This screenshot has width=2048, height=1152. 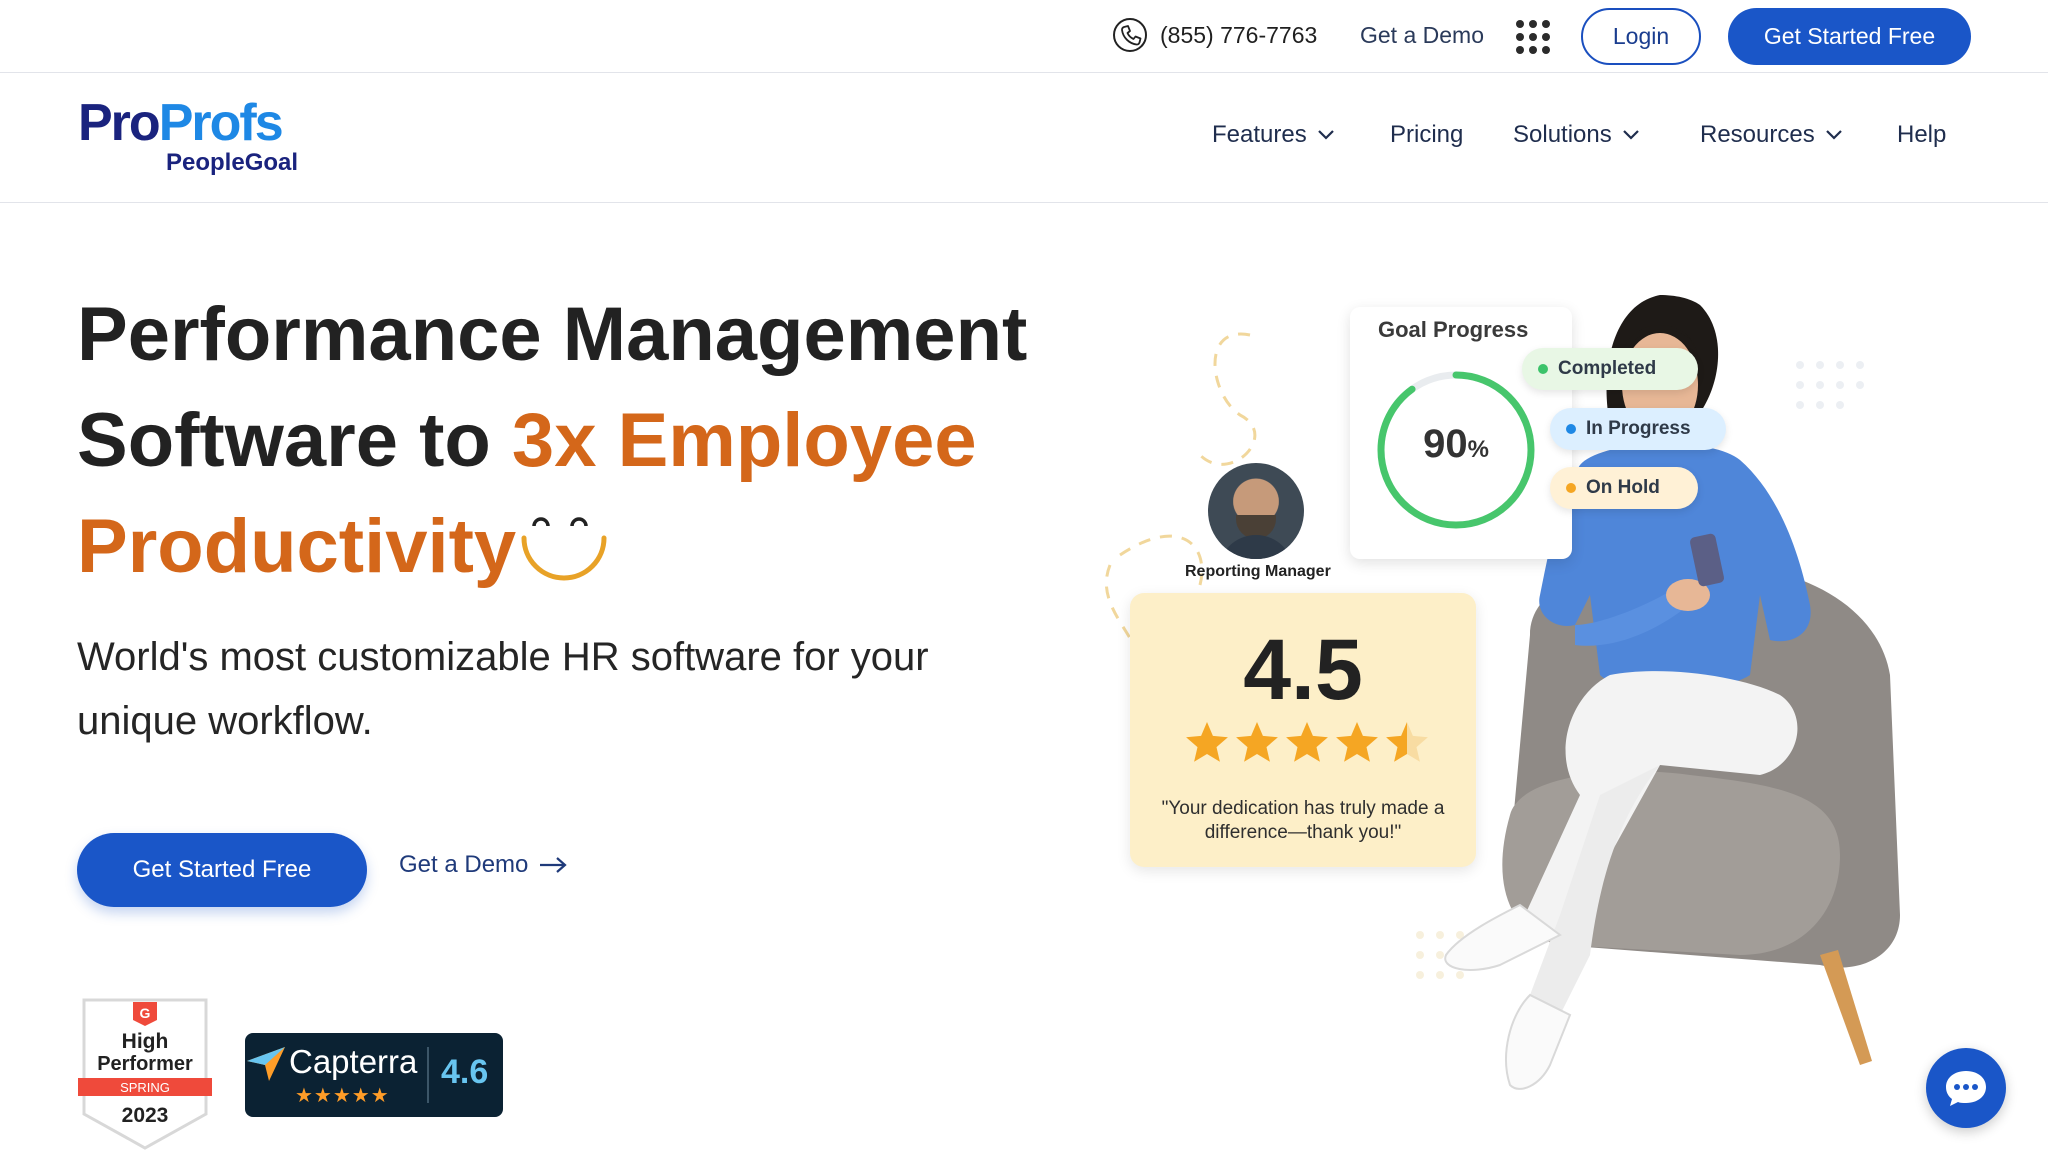 I want to click on phone-icon, so click(x=1130, y=35).